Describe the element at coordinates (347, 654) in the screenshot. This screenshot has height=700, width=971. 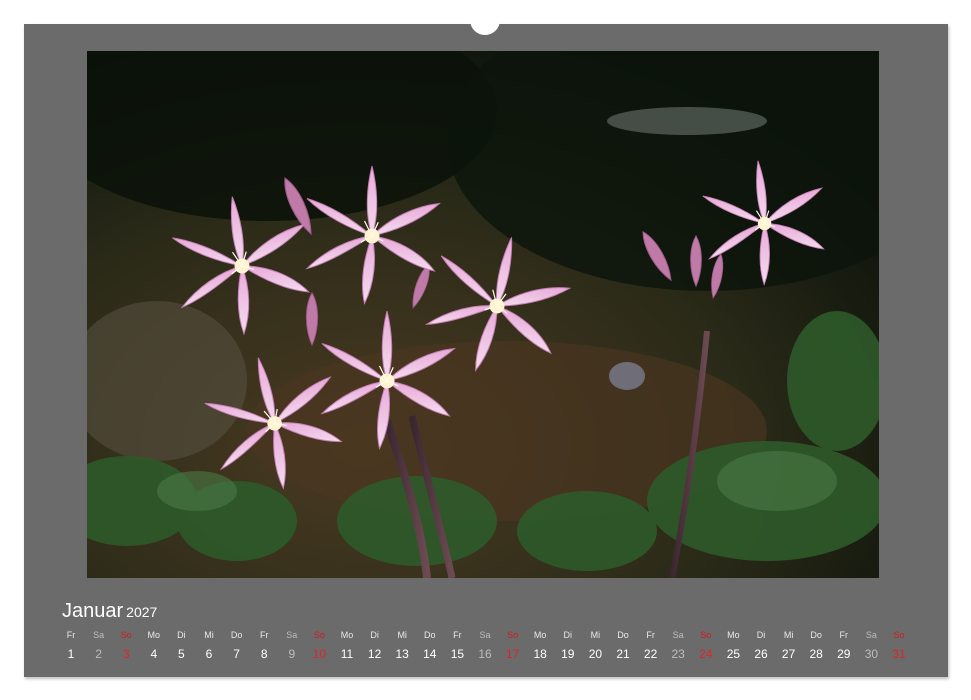
I see `day-number: 11` at that location.